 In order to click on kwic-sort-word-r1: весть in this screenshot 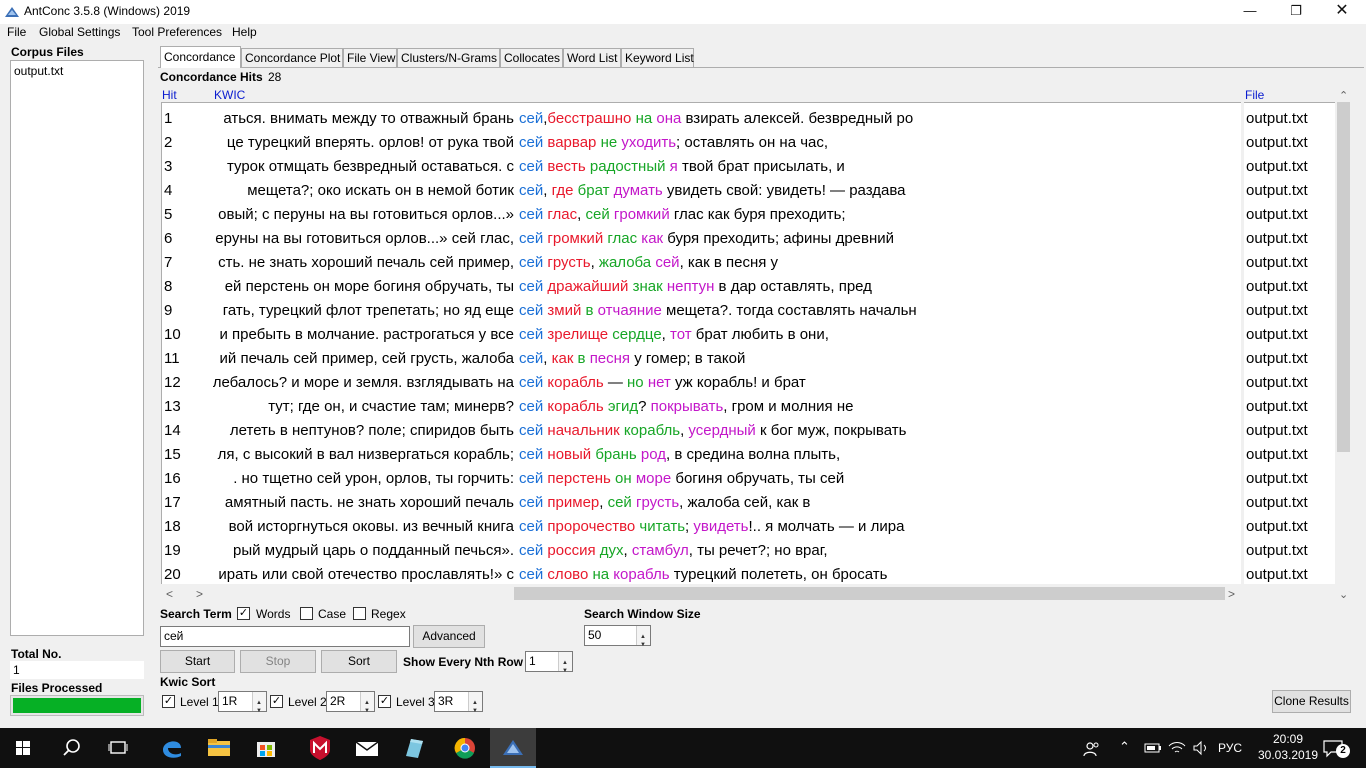, I will do `click(566, 166)`.